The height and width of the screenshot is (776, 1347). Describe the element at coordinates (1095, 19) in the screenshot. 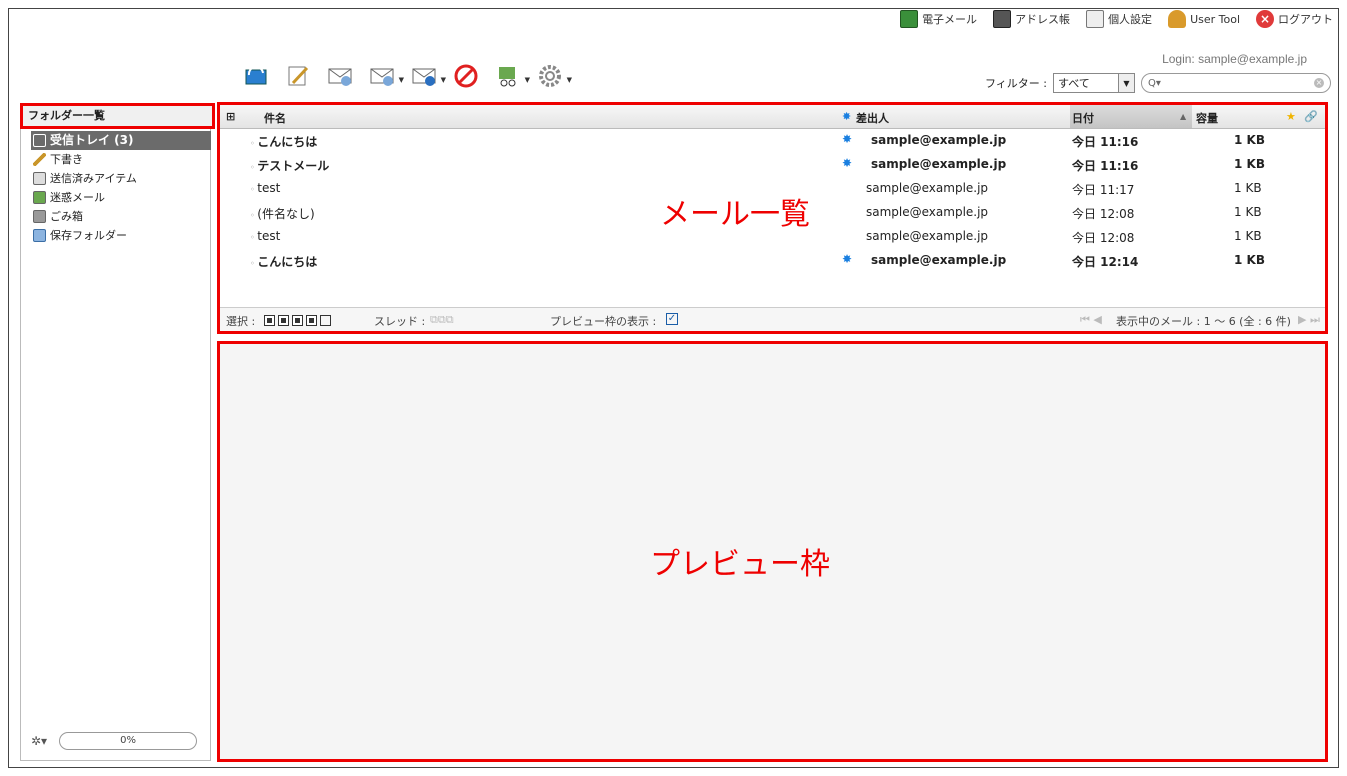

I see `settings-icon` at that location.